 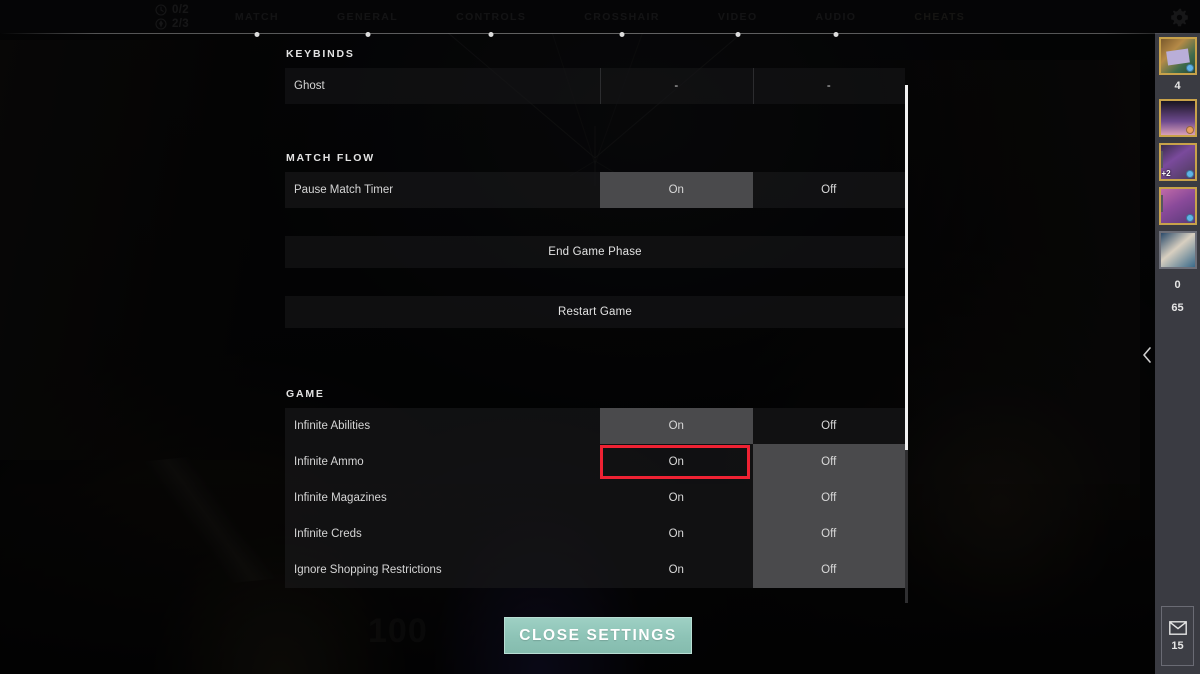 I want to click on row-ghost-bind-secondary: -, so click(x=829, y=86).